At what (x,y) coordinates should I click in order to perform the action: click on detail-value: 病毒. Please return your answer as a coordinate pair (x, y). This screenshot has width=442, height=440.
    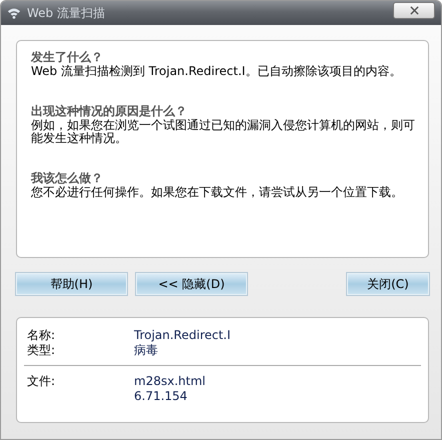
    Looking at the image, I should click on (146, 350).